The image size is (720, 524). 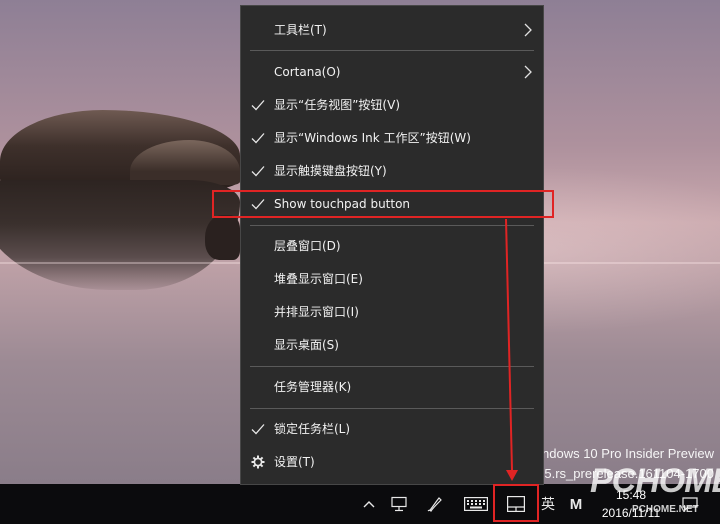 What do you see at coordinates (337, 105) in the screenshot?
I see `menu-item-label: 显示“任务视图”按钮(V)` at bounding box center [337, 105].